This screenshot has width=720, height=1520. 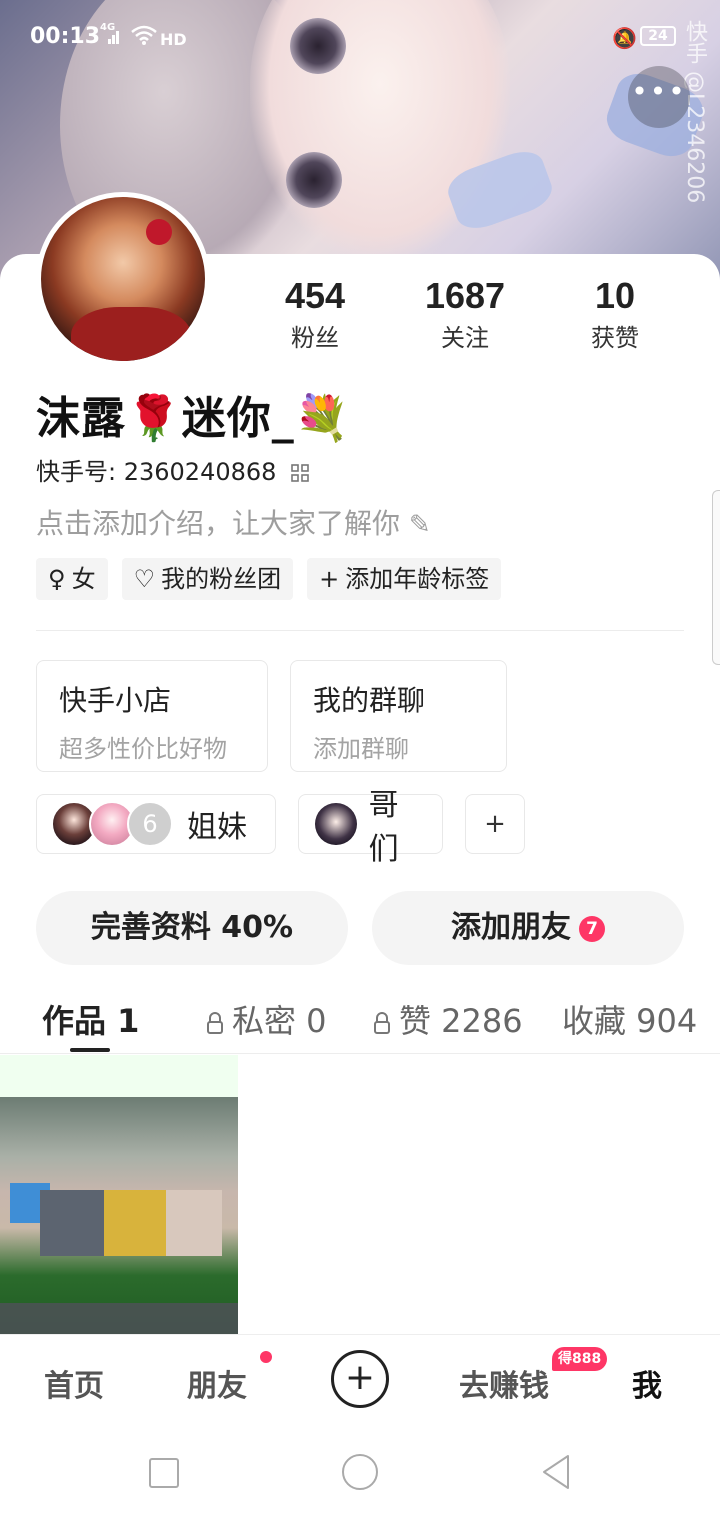 I want to click on add-friends-label: 添加朋友, so click(x=511, y=927).